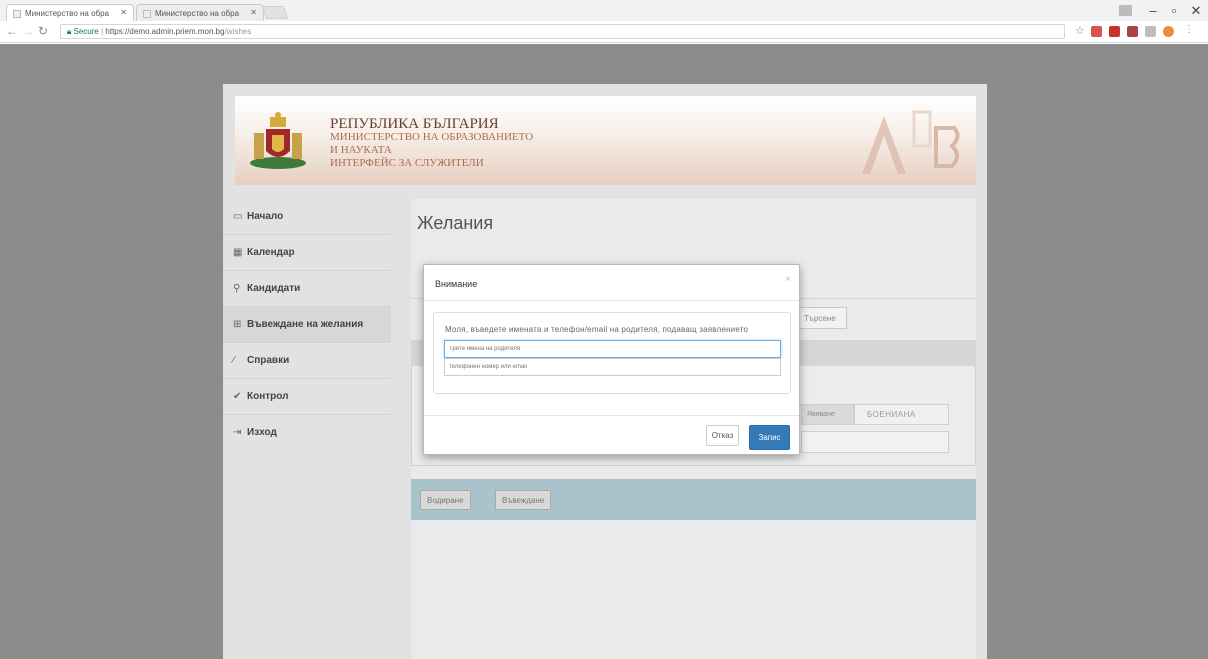 This screenshot has height=659, width=1208. I want to click on parent-contact-input, so click(612, 367).